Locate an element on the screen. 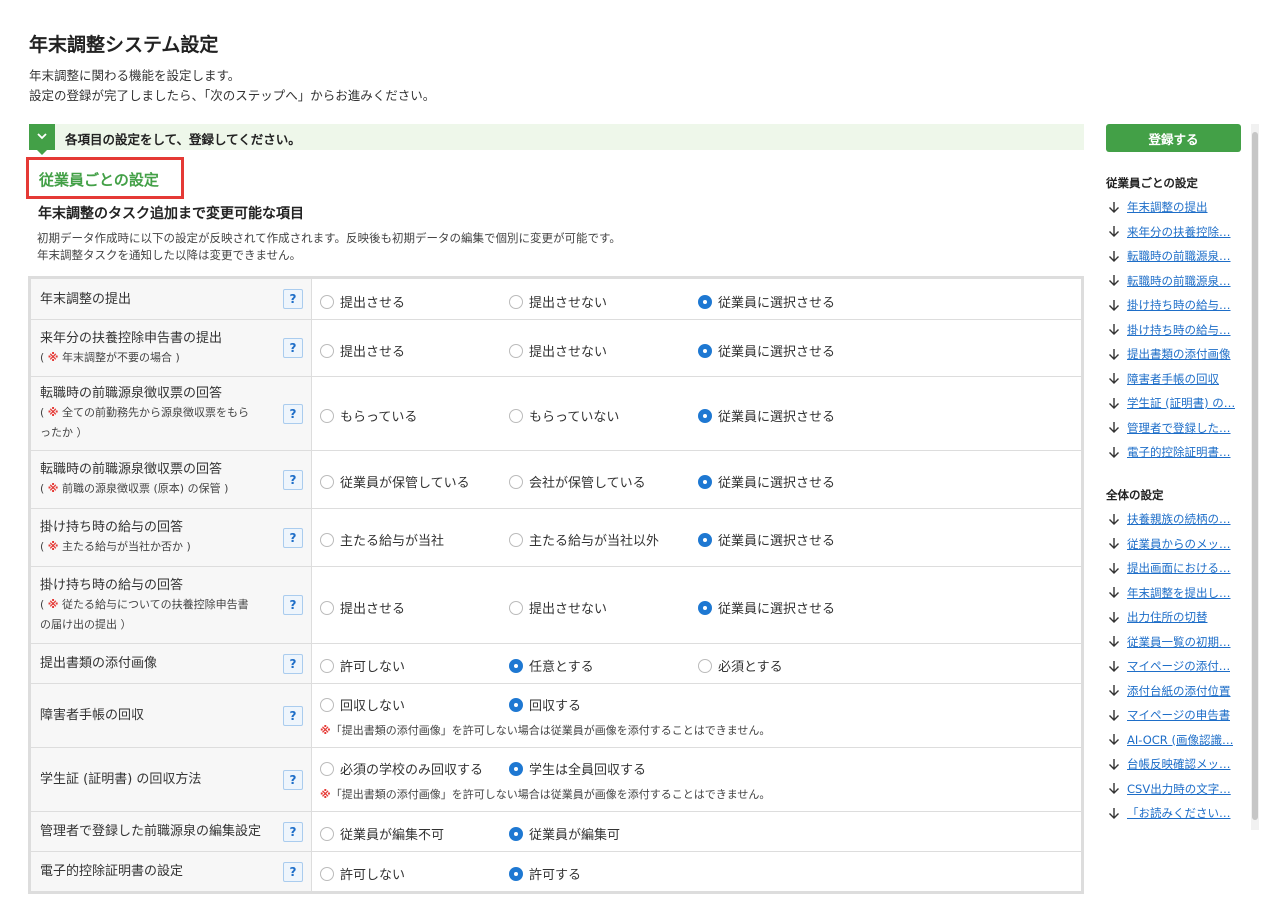  radio-option: 主たる給与が当社 is located at coordinates (382, 539).